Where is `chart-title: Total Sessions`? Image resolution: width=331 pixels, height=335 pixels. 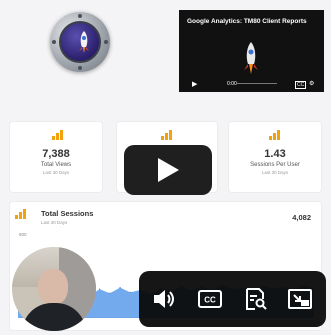
chart-title: Total Sessions is located at coordinates (67, 213).